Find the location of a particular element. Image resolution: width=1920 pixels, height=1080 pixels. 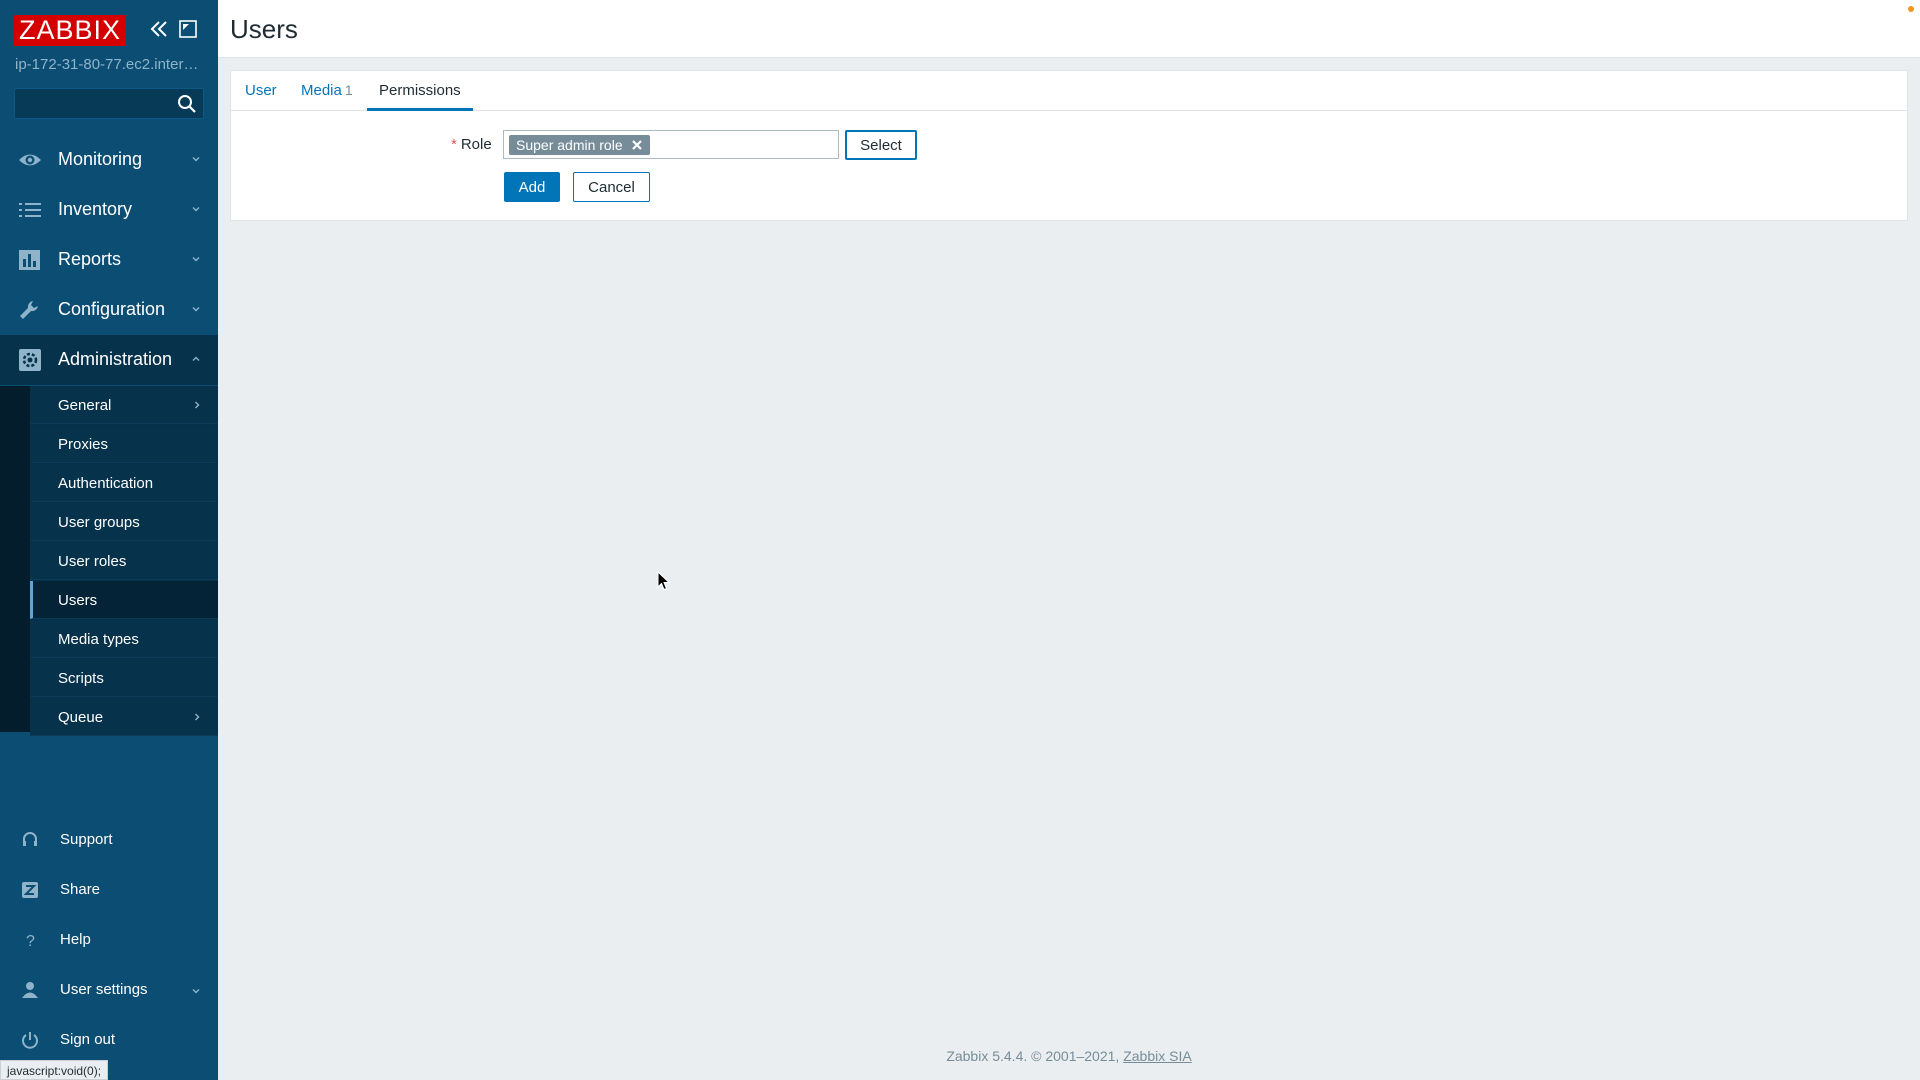

menu-sign-out: Sign out is located at coordinates (109, 1040).